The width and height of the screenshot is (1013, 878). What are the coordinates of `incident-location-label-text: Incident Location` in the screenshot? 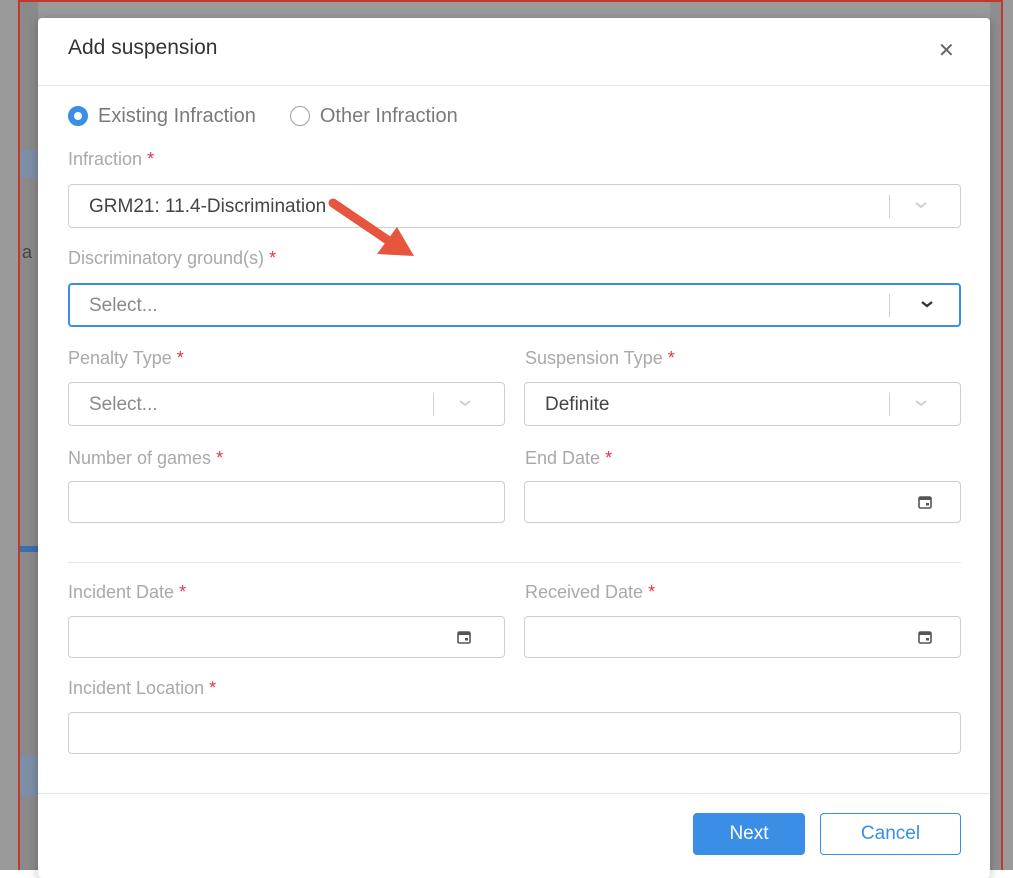 It's located at (136, 688).